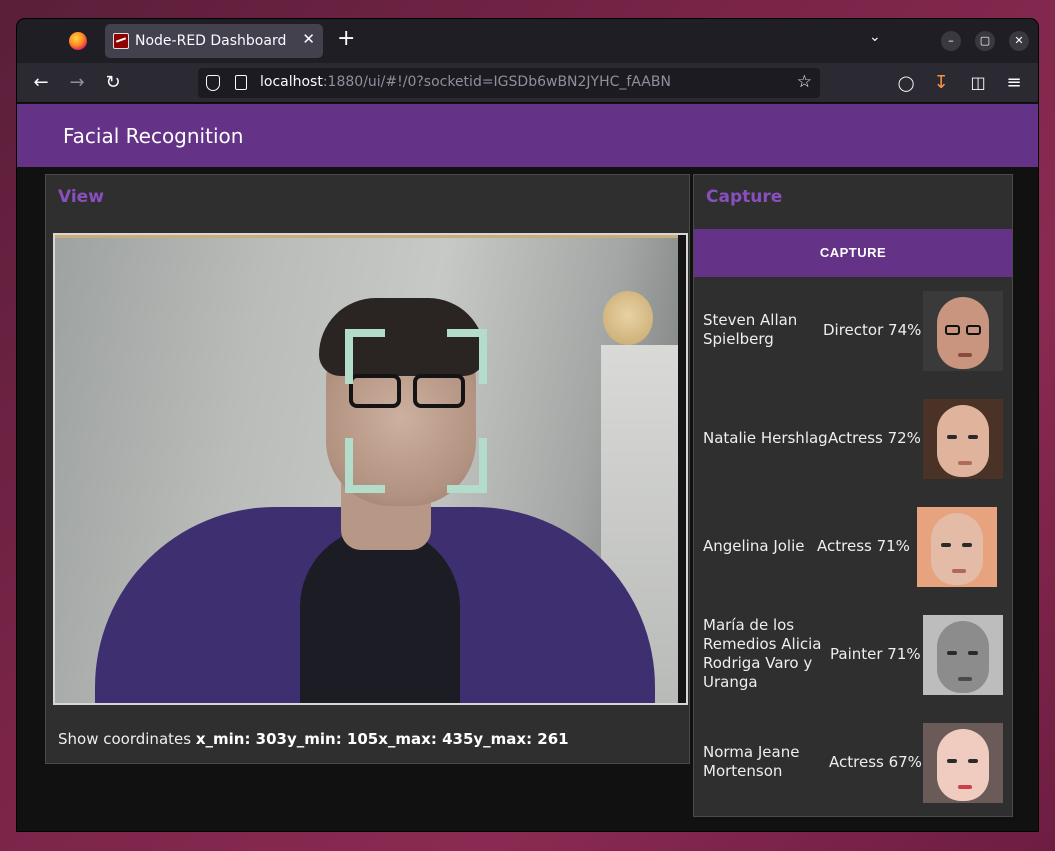  I want to click on person-shirt, so click(380, 615).